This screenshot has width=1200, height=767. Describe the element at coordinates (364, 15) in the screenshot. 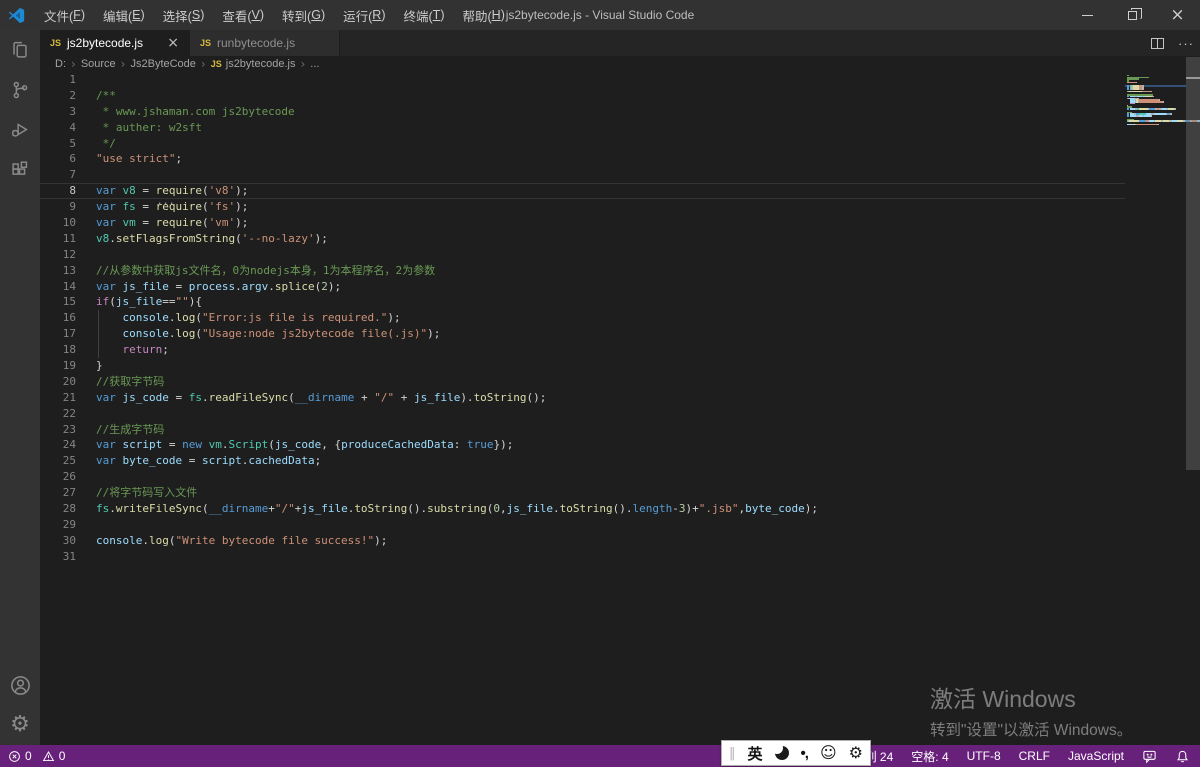

I see `menu-run: 运行(R)` at that location.